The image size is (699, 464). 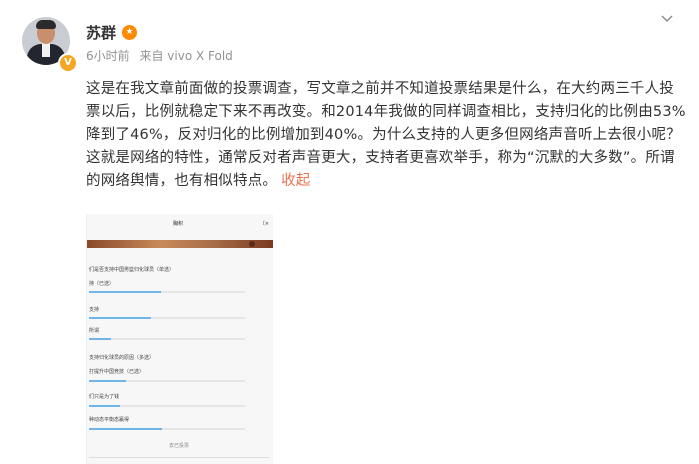 I want to click on post-source: 来自 vivo X Fold, so click(x=186, y=56).